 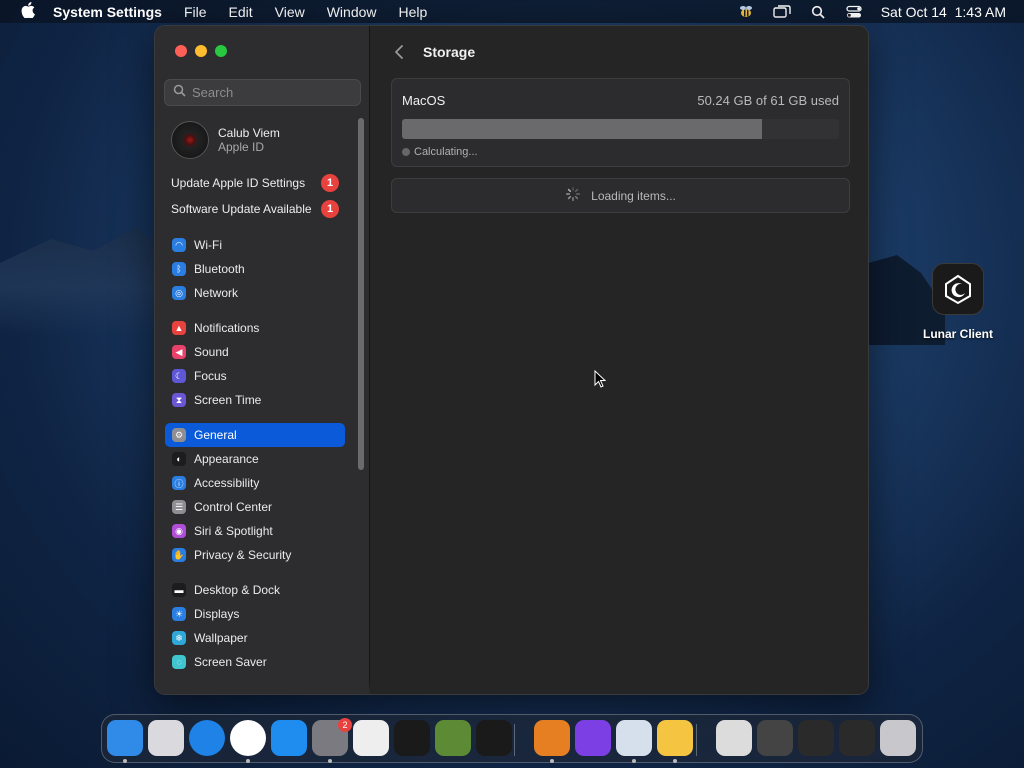 What do you see at coordinates (233, 507) in the screenshot?
I see `sidebar-item-label: Control Center` at bounding box center [233, 507].